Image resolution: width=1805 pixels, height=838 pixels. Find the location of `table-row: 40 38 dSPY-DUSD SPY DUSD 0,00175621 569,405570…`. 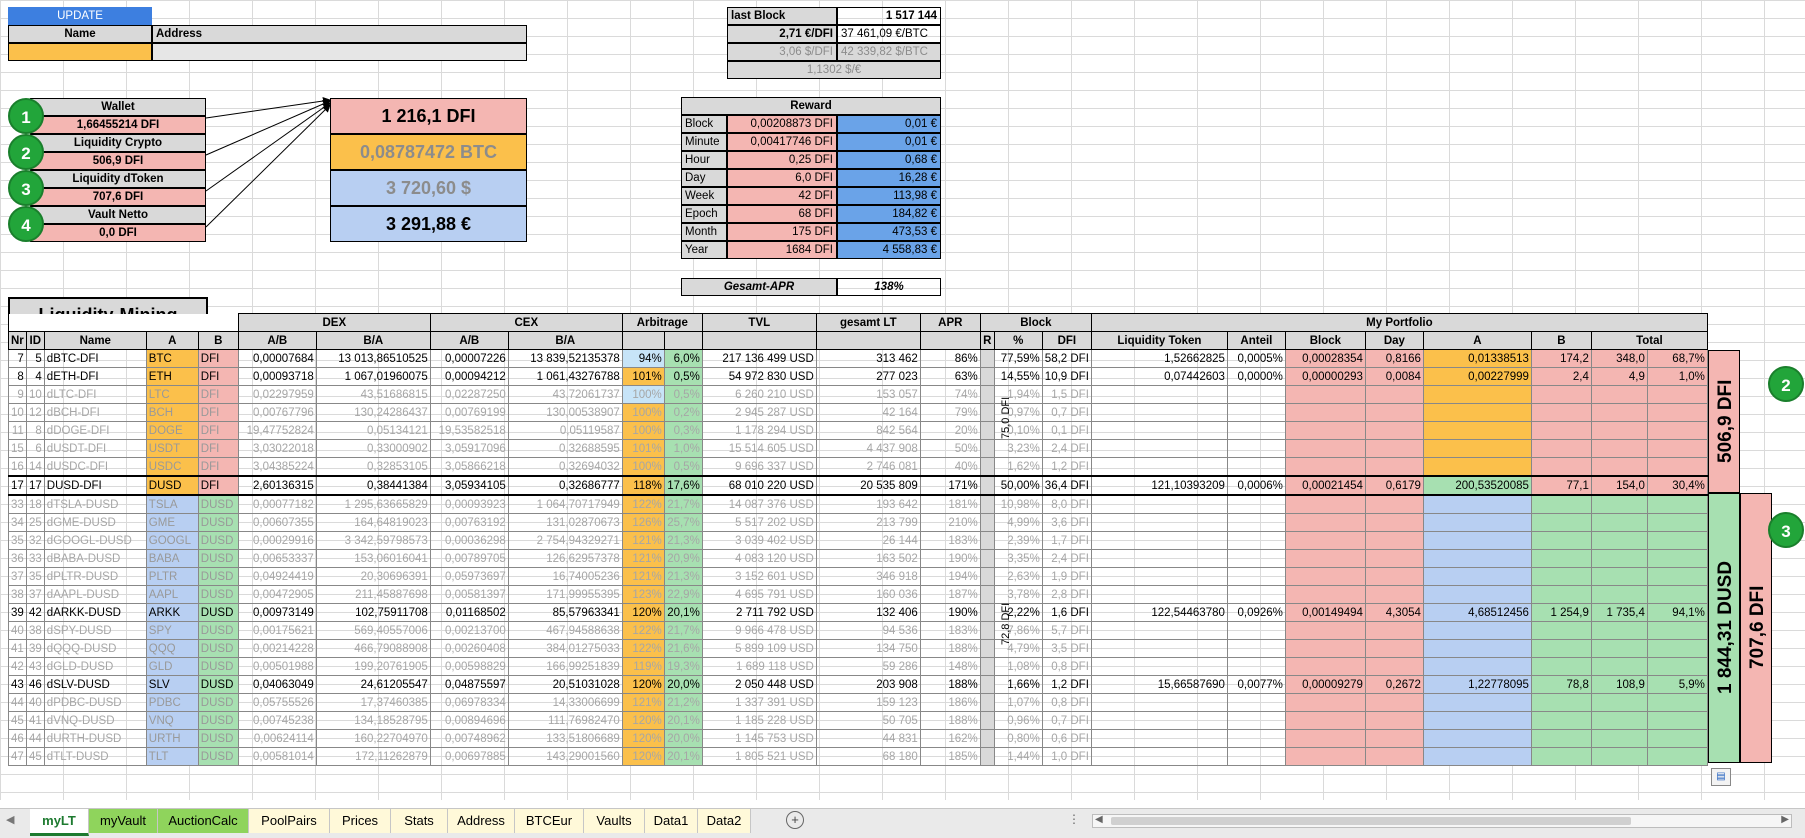

table-row: 40 38 dSPY-DUSD SPY DUSD 0,00175621 569,405570… is located at coordinates (858, 630).